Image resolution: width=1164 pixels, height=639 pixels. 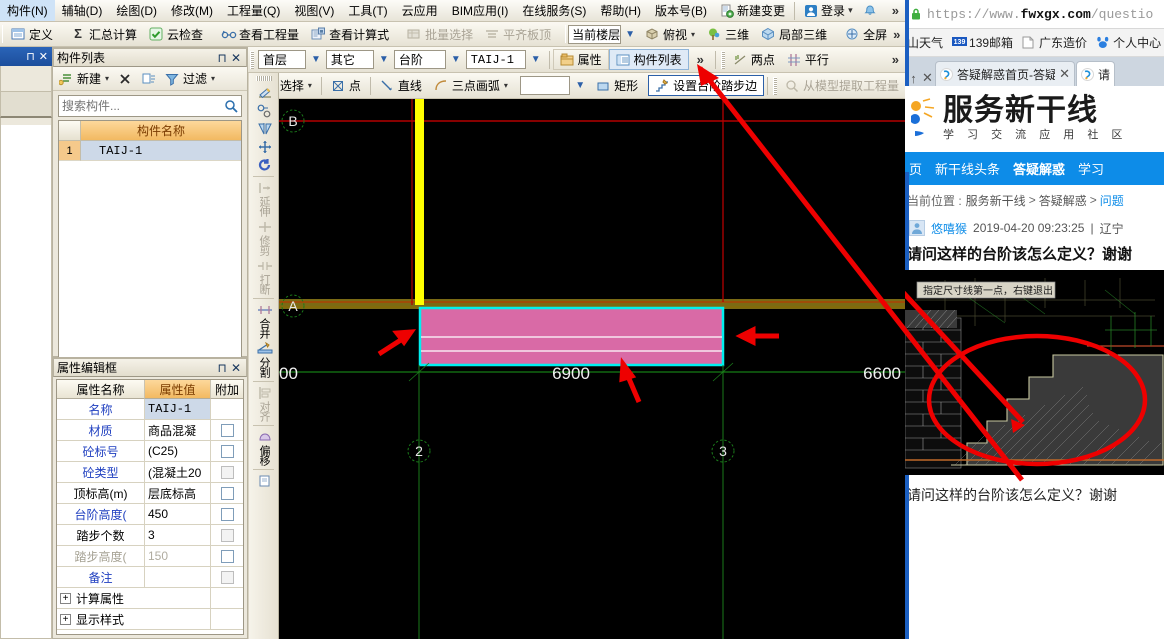 What do you see at coordinates (545, 85) in the screenshot?
I see `draw-style-combo` at bounding box center [545, 85].